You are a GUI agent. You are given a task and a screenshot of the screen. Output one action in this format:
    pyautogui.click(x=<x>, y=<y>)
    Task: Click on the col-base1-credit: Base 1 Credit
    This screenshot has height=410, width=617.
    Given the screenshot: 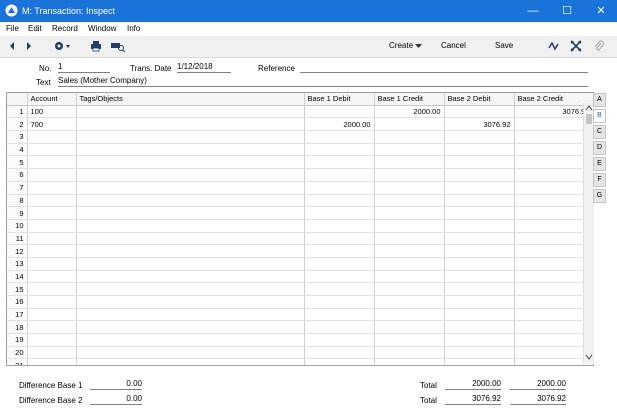 What is the action you would take?
    pyautogui.click(x=409, y=99)
    